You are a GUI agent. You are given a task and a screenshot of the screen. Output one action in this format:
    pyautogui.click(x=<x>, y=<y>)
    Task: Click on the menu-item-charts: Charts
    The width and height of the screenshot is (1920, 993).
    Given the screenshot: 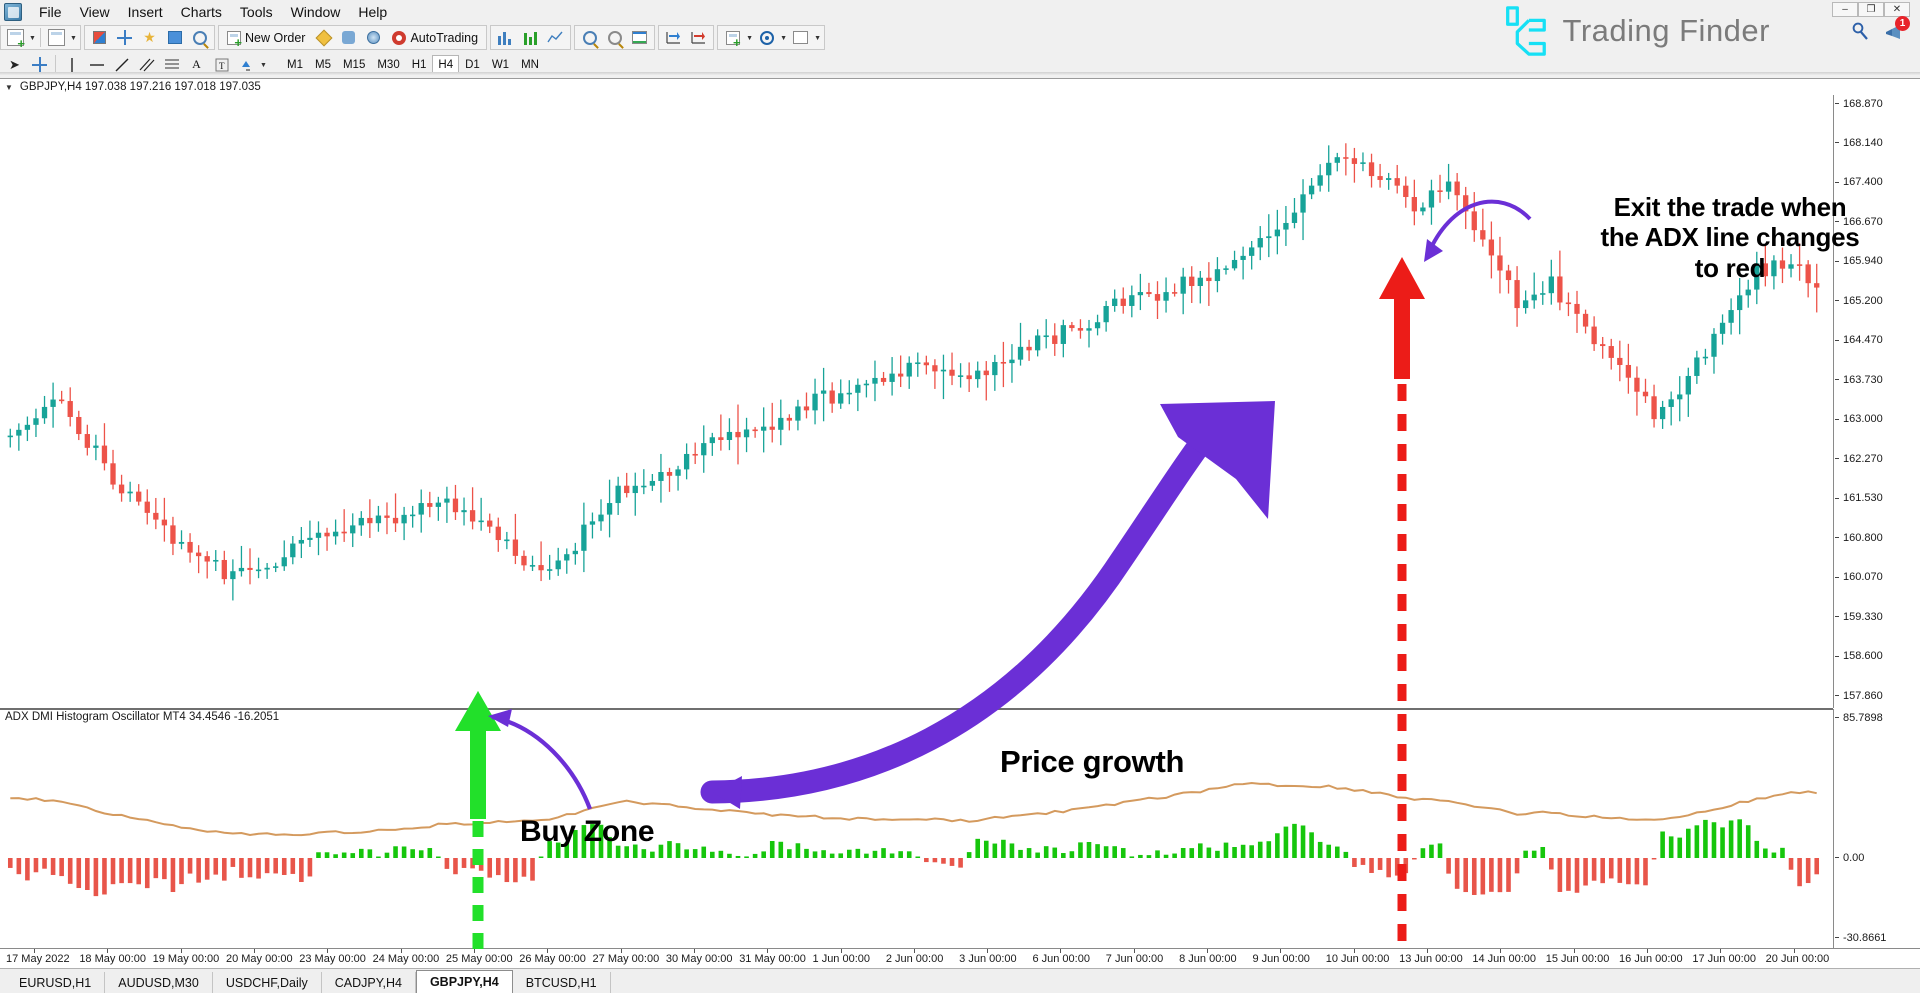 What is the action you would take?
    pyautogui.click(x=201, y=12)
    